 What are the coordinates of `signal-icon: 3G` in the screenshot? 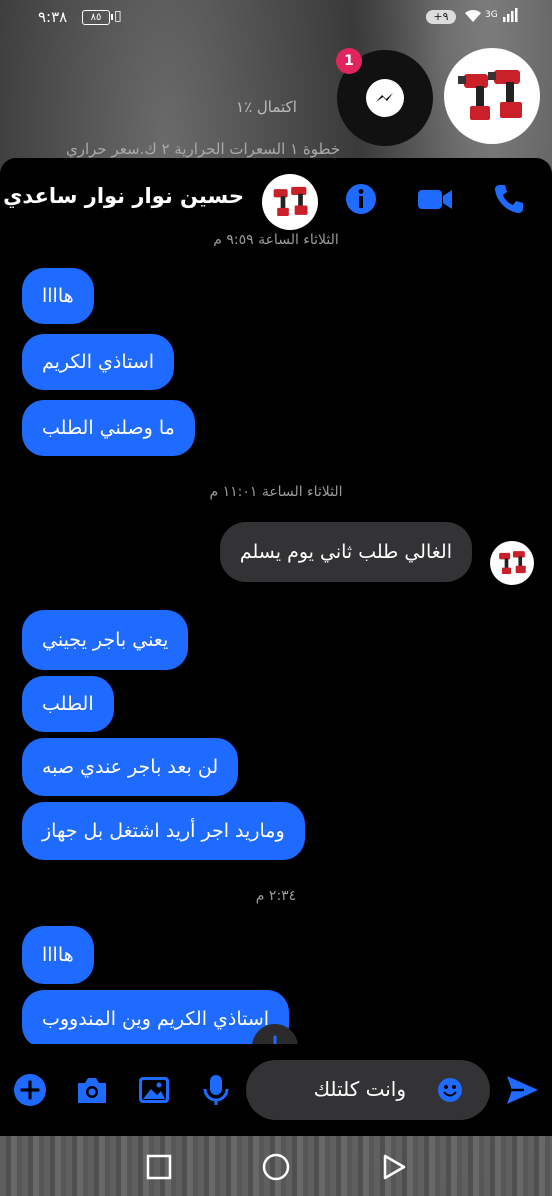 It's located at (501, 17).